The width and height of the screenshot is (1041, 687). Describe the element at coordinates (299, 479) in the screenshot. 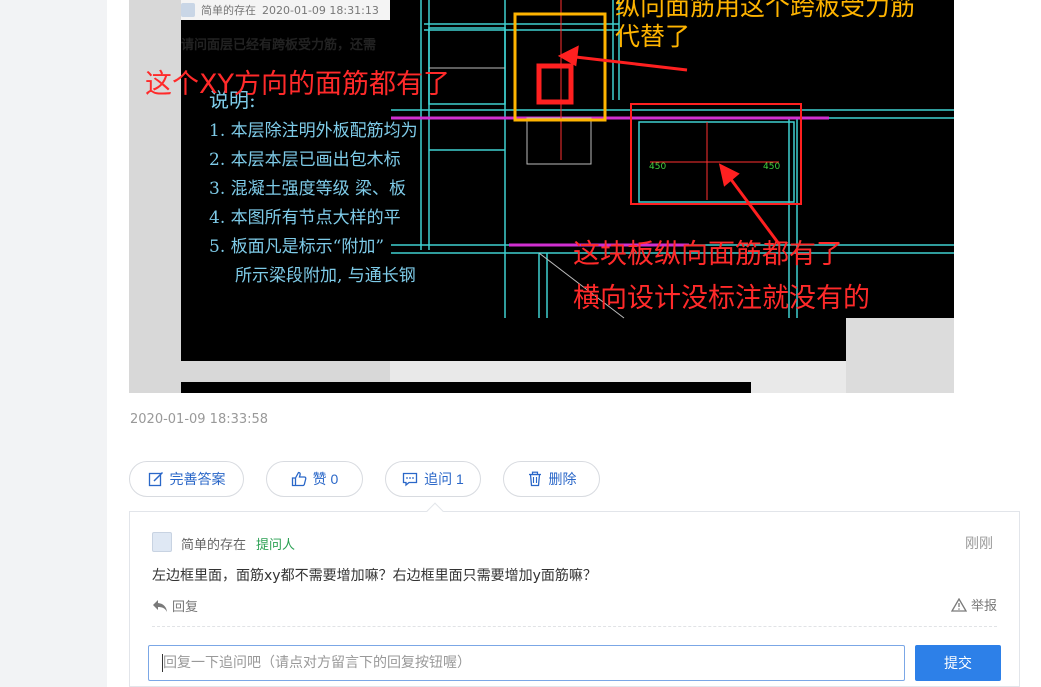

I see `thumbs-up-icon` at that location.